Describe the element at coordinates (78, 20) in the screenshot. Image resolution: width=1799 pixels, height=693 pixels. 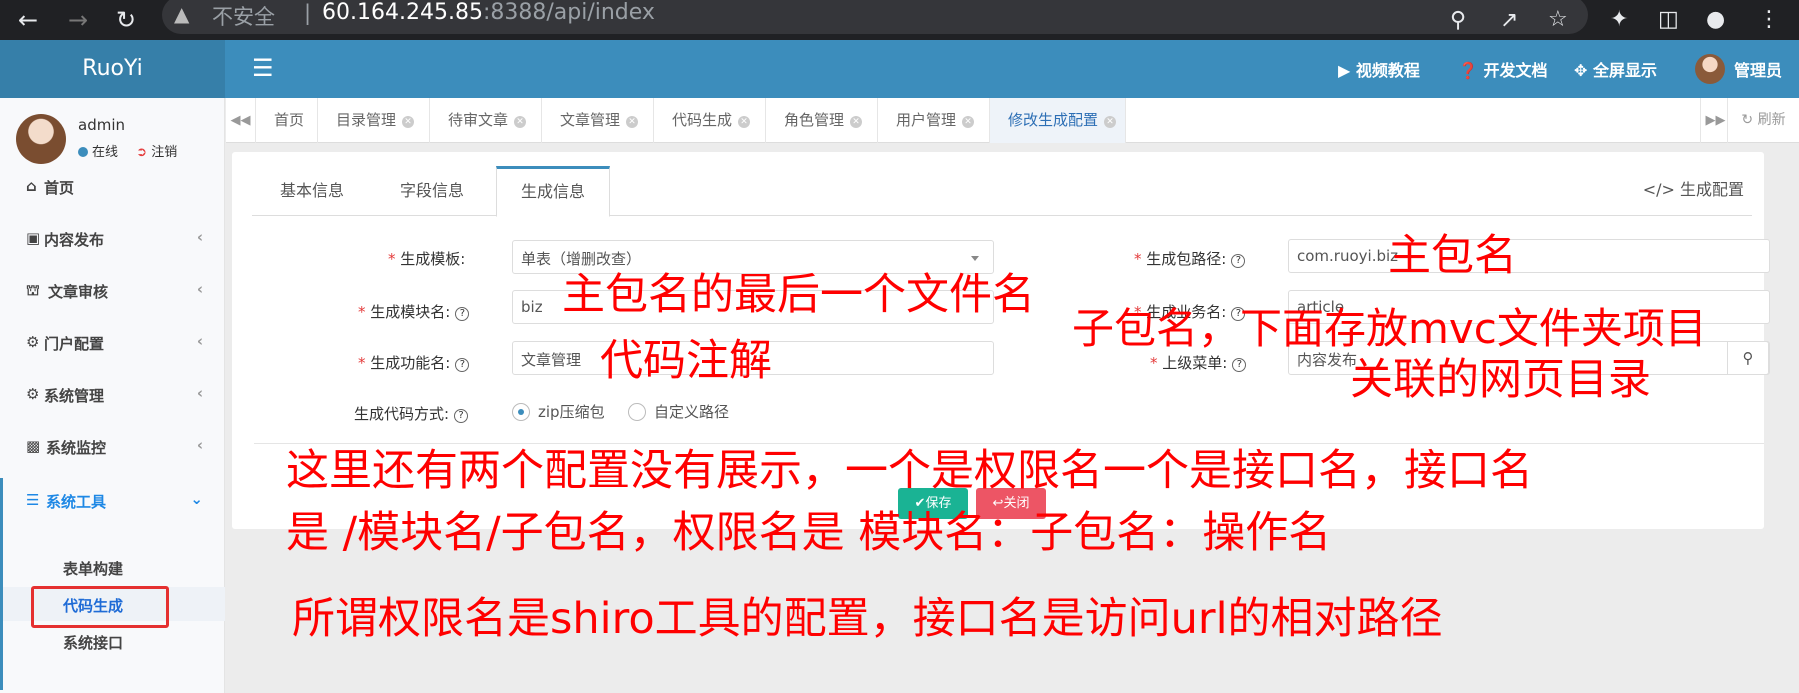
I see `forward-icon: →` at that location.